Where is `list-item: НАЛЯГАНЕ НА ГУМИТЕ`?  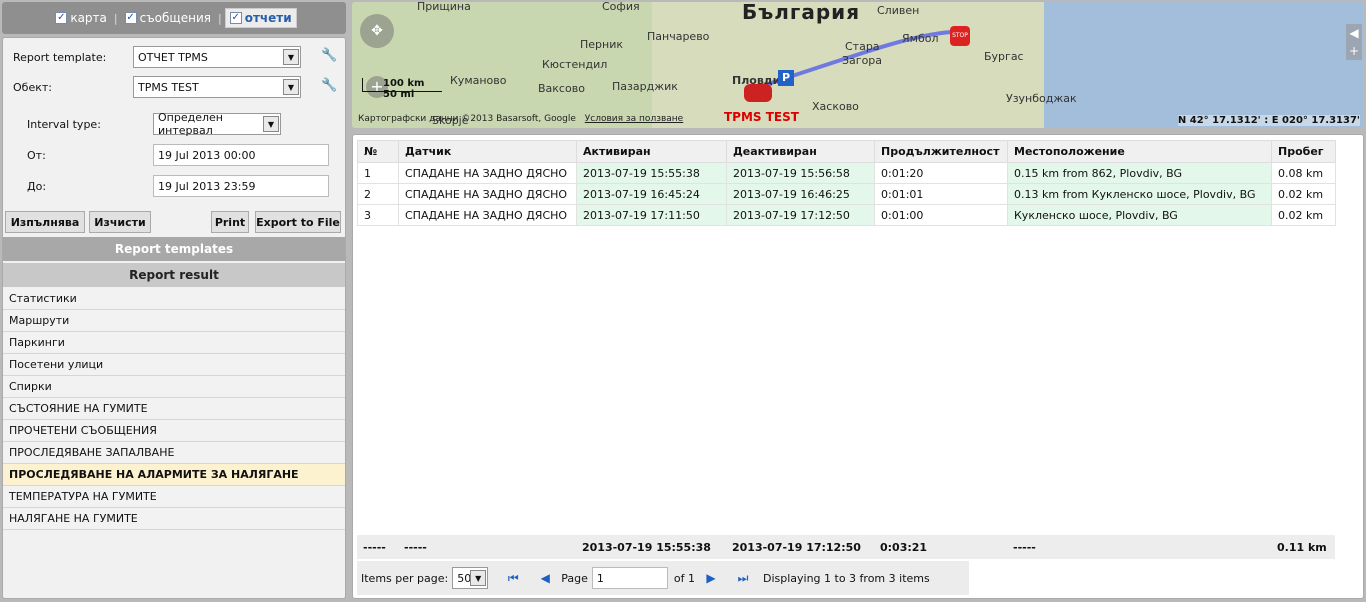
list-item: НАЛЯГАНЕ НА ГУМИТЕ is located at coordinates (174, 519).